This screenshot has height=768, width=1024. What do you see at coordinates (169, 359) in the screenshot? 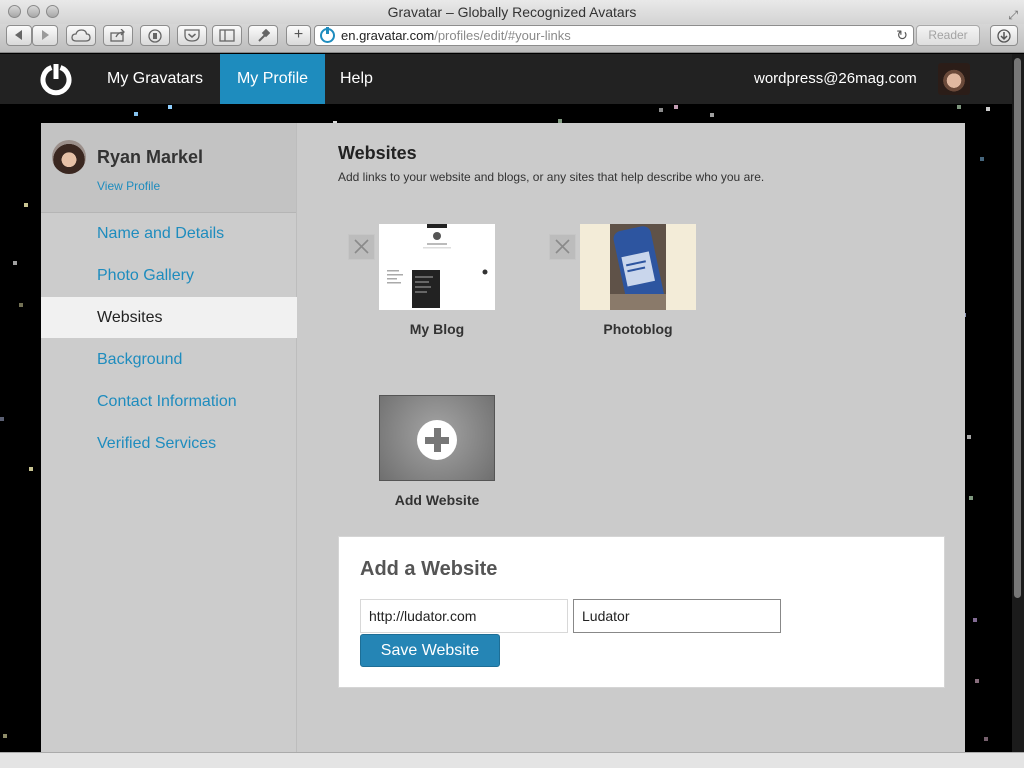
I see `sidebar-item-background: Background` at bounding box center [169, 359].